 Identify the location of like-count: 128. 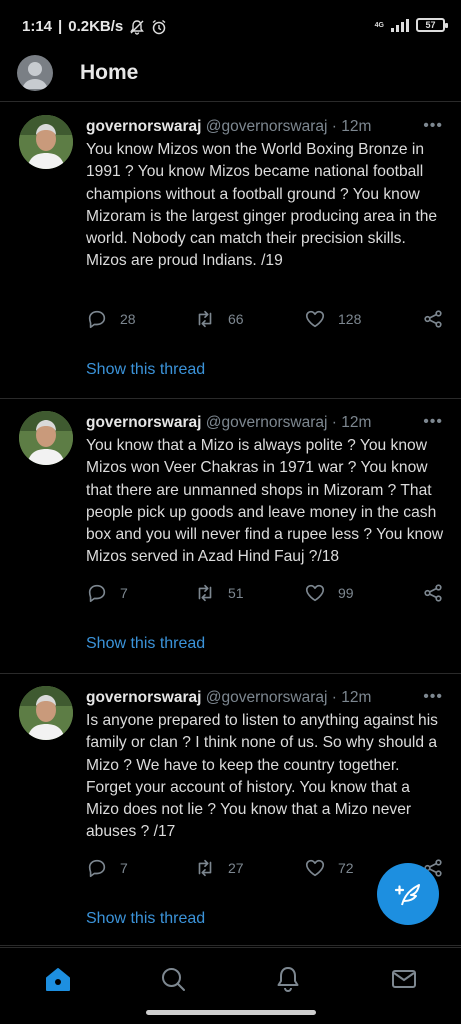
(350, 319).